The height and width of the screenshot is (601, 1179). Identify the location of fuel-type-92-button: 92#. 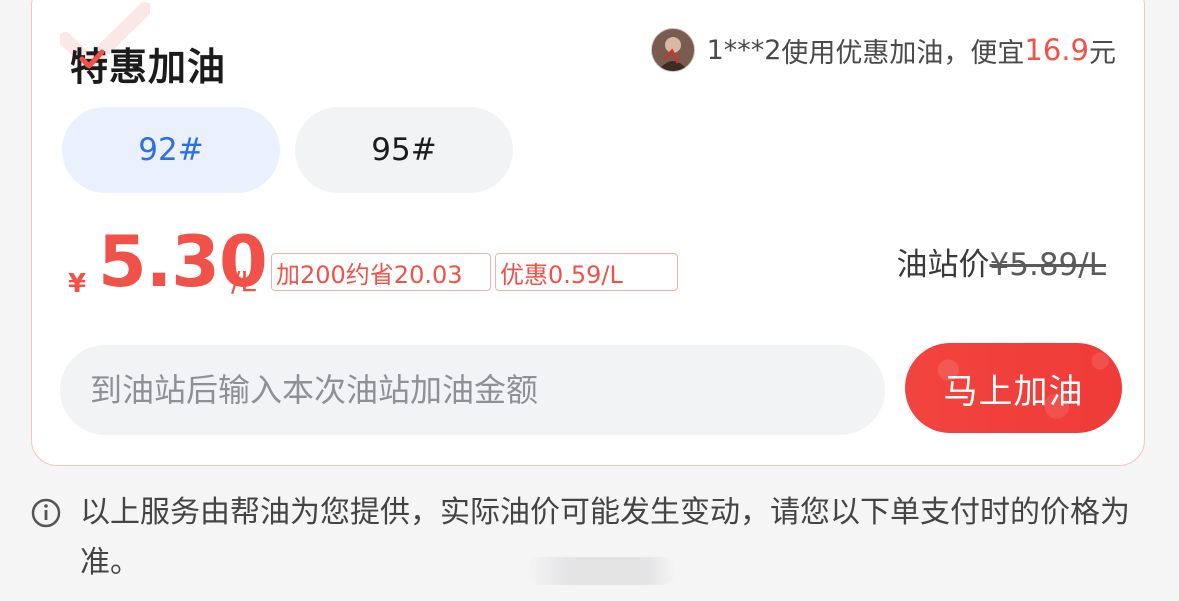
(171, 150).